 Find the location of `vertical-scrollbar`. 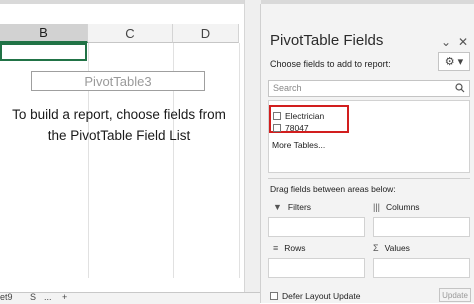

vertical-scrollbar is located at coordinates (252, 146).